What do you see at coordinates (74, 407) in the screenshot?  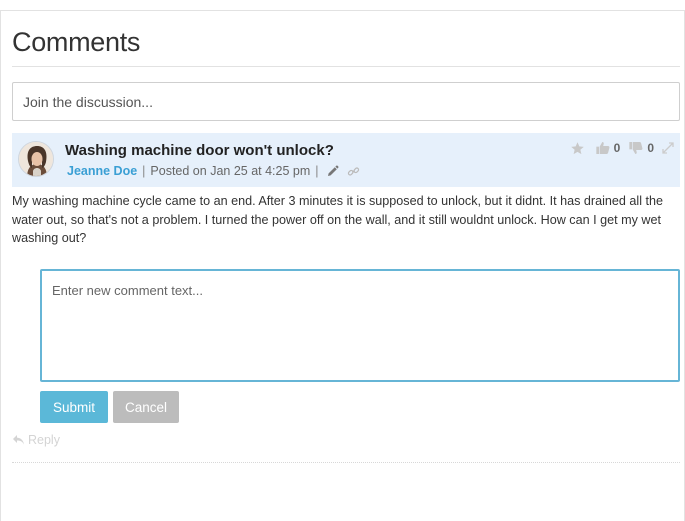 I see `submit-button: Submit` at bounding box center [74, 407].